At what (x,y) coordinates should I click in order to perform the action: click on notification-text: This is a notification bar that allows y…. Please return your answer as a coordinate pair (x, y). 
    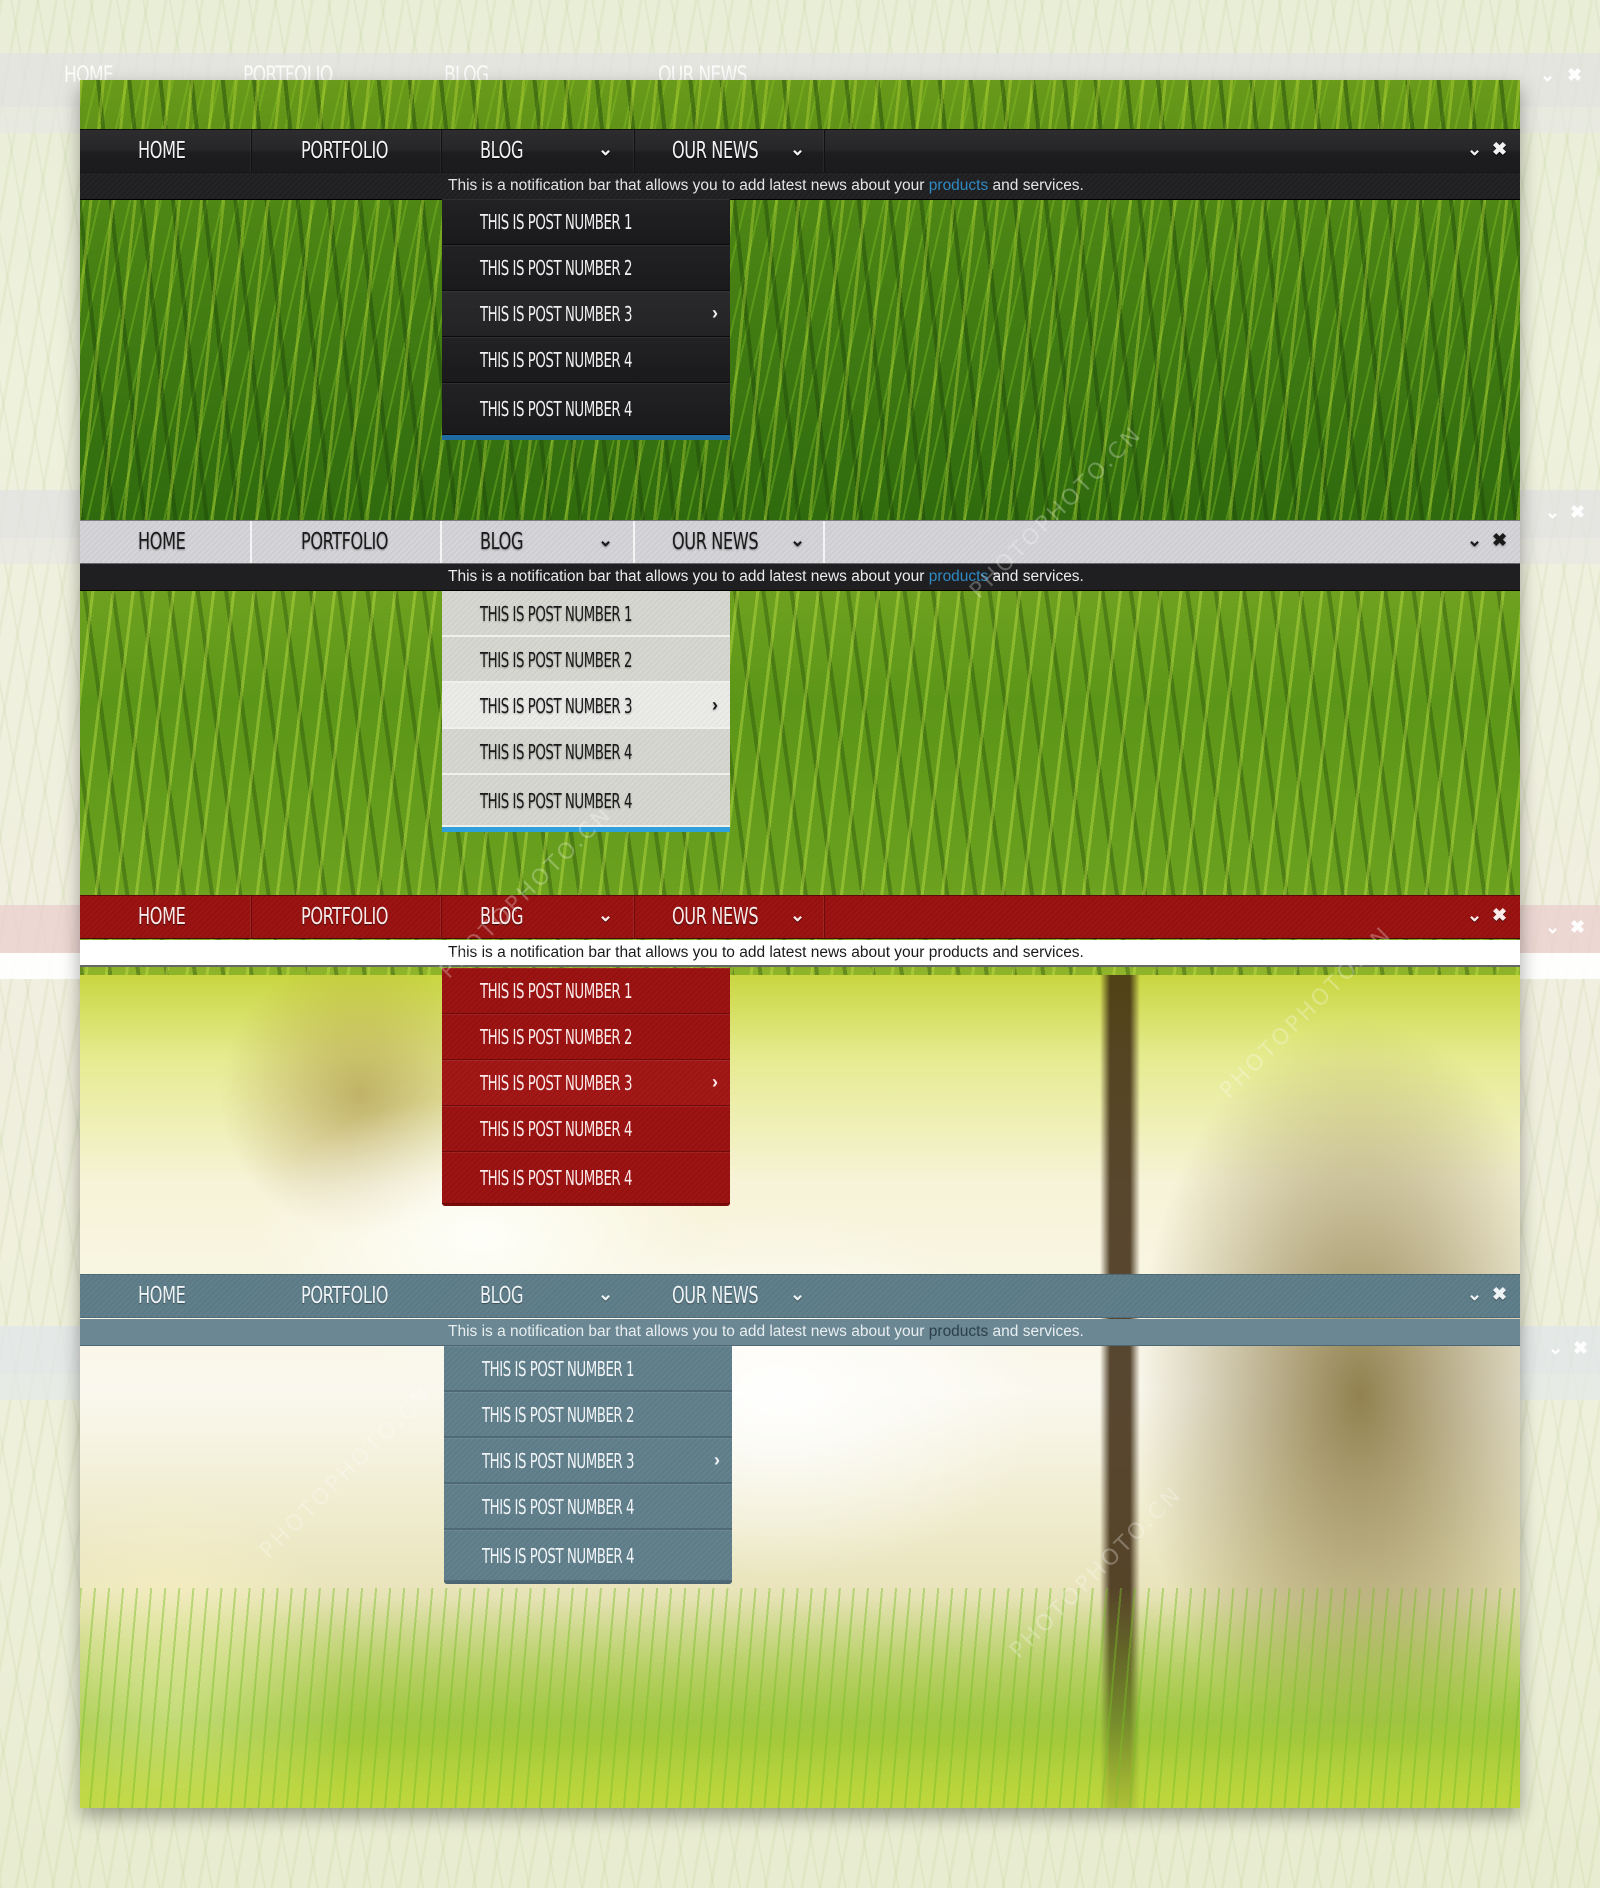
    Looking at the image, I should click on (686, 1331).